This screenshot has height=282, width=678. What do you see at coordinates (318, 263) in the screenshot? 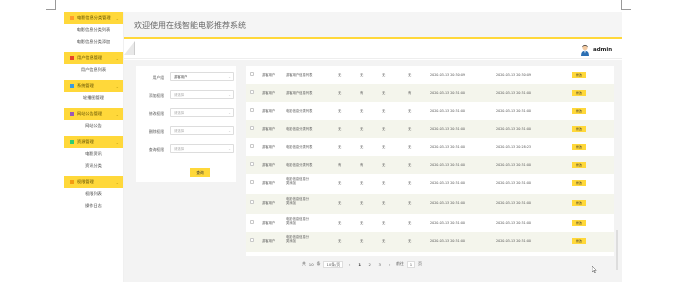
I see `total-suffix: 条` at bounding box center [318, 263].